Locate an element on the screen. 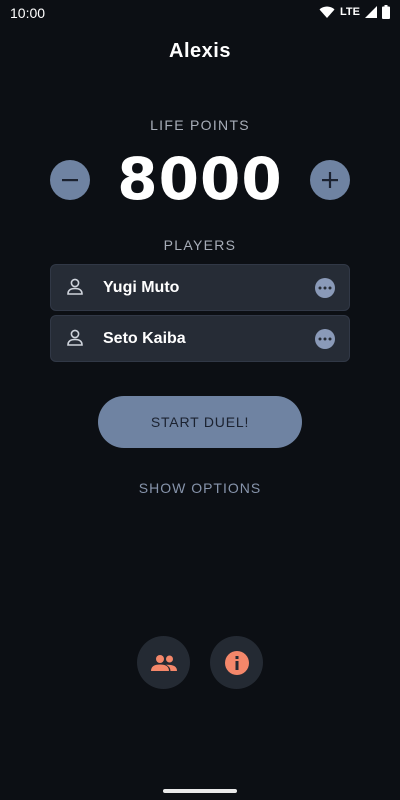 Image resolution: width=400 pixels, height=800 pixels. life-points-label: LIFE POINTS is located at coordinates (200, 125).